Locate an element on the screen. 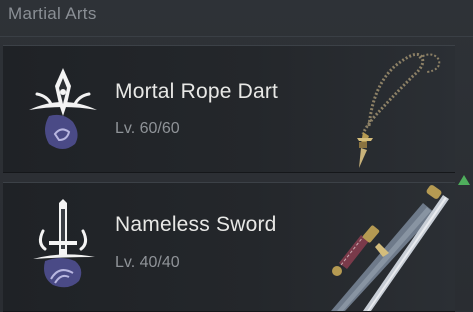  rope-dart-weapon-icon is located at coordinates (399, 110).